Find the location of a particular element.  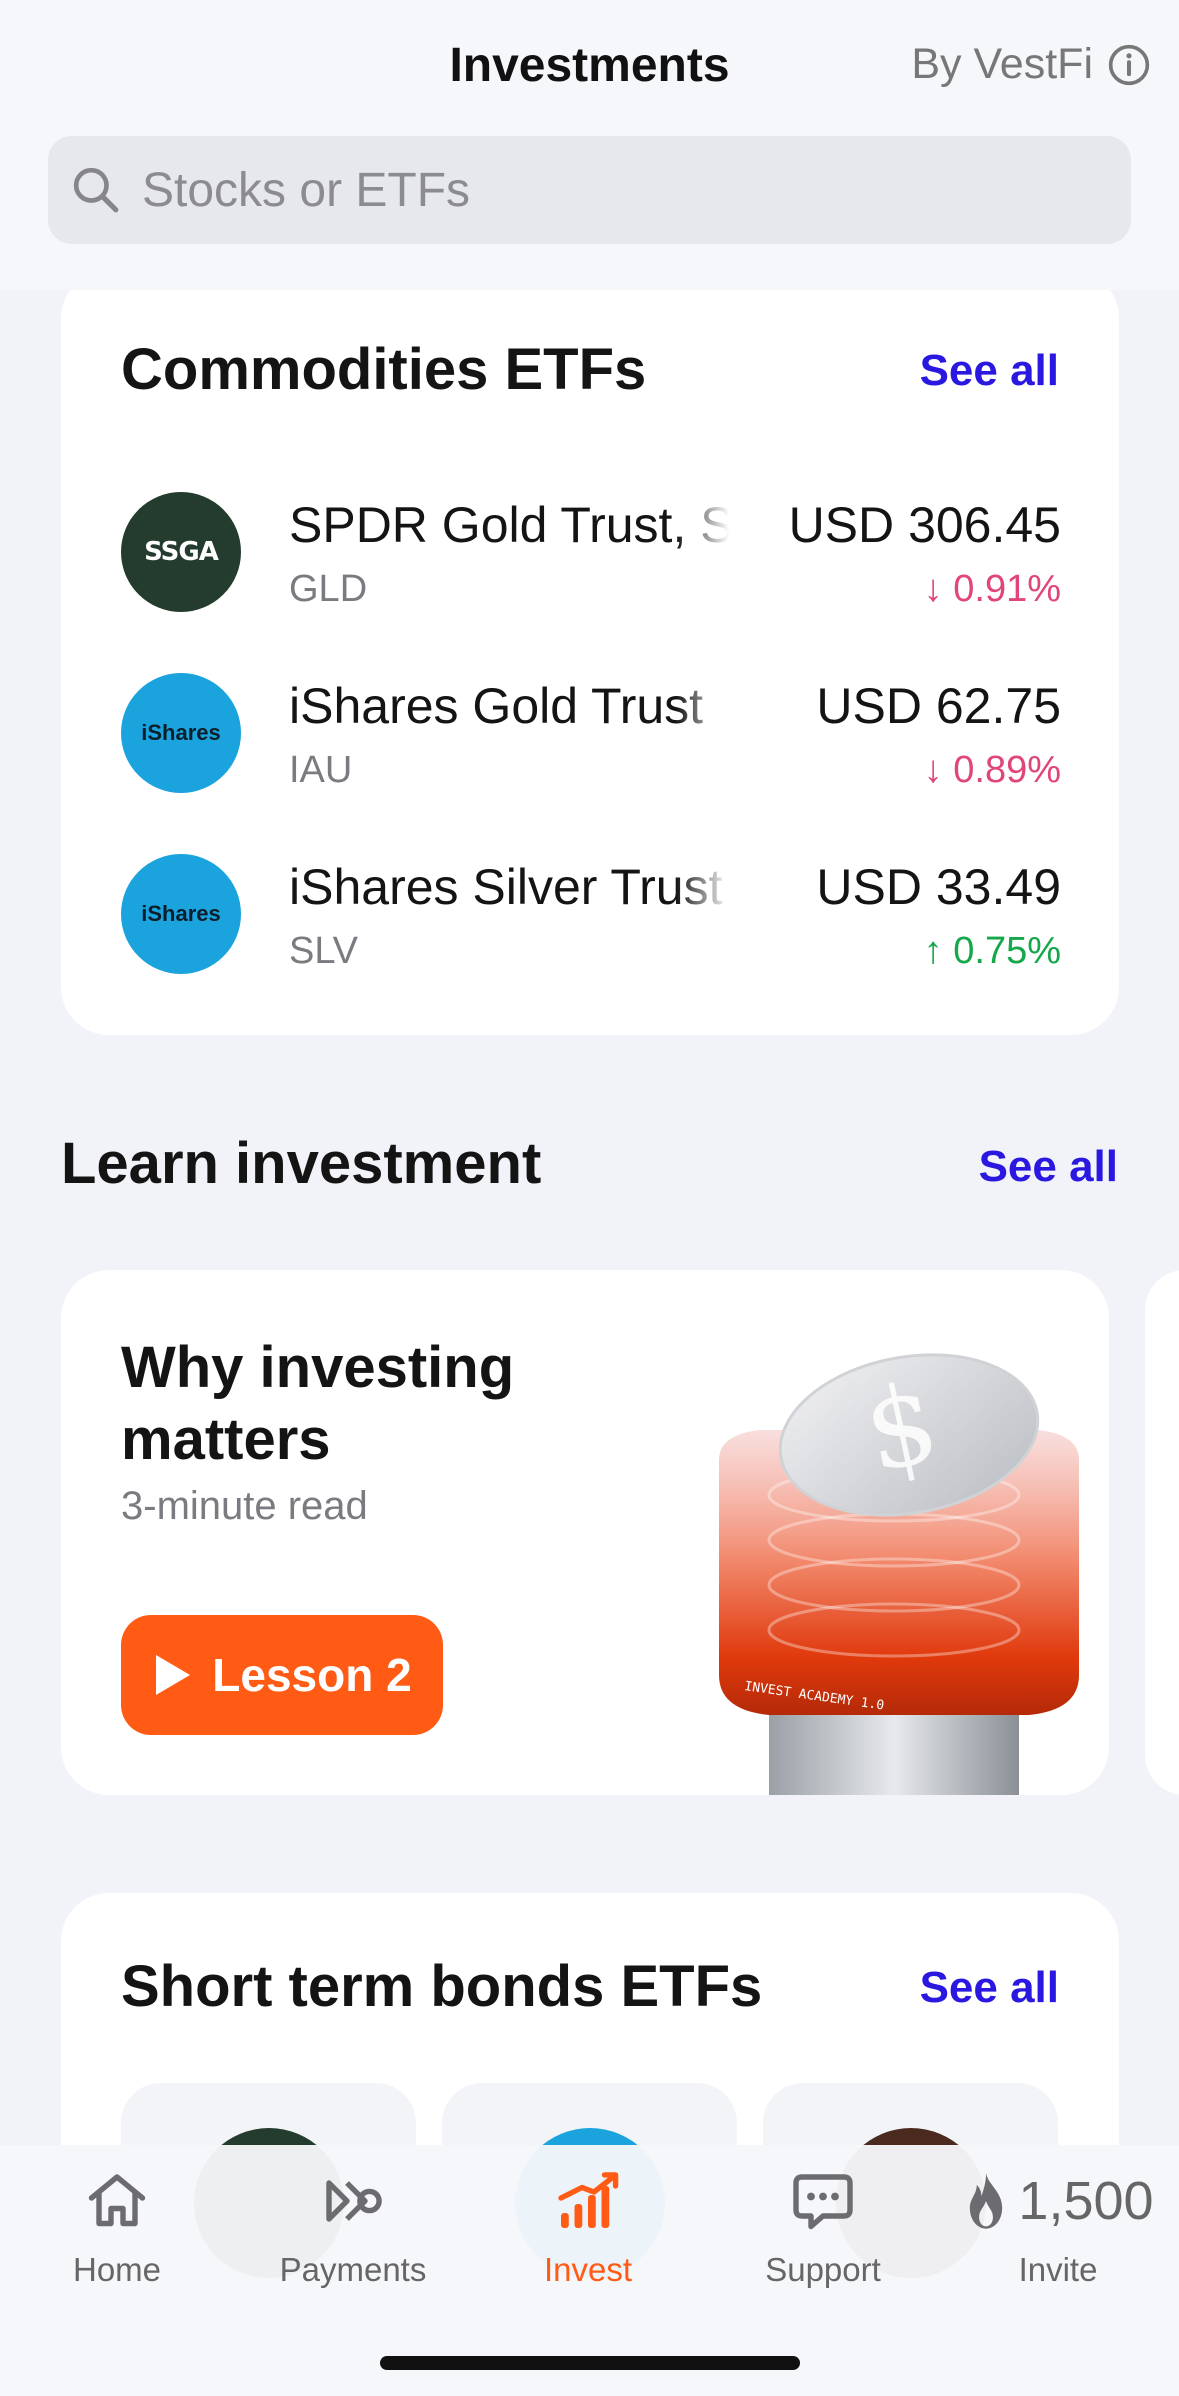

provider-label: By VestFi is located at coordinates (1002, 64).